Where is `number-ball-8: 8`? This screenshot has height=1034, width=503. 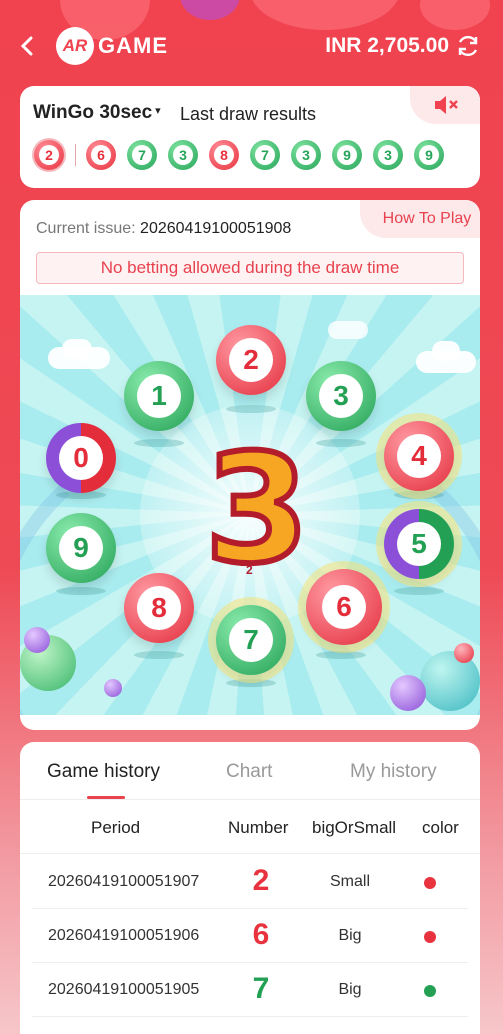
number-ball-8: 8 is located at coordinates (159, 608).